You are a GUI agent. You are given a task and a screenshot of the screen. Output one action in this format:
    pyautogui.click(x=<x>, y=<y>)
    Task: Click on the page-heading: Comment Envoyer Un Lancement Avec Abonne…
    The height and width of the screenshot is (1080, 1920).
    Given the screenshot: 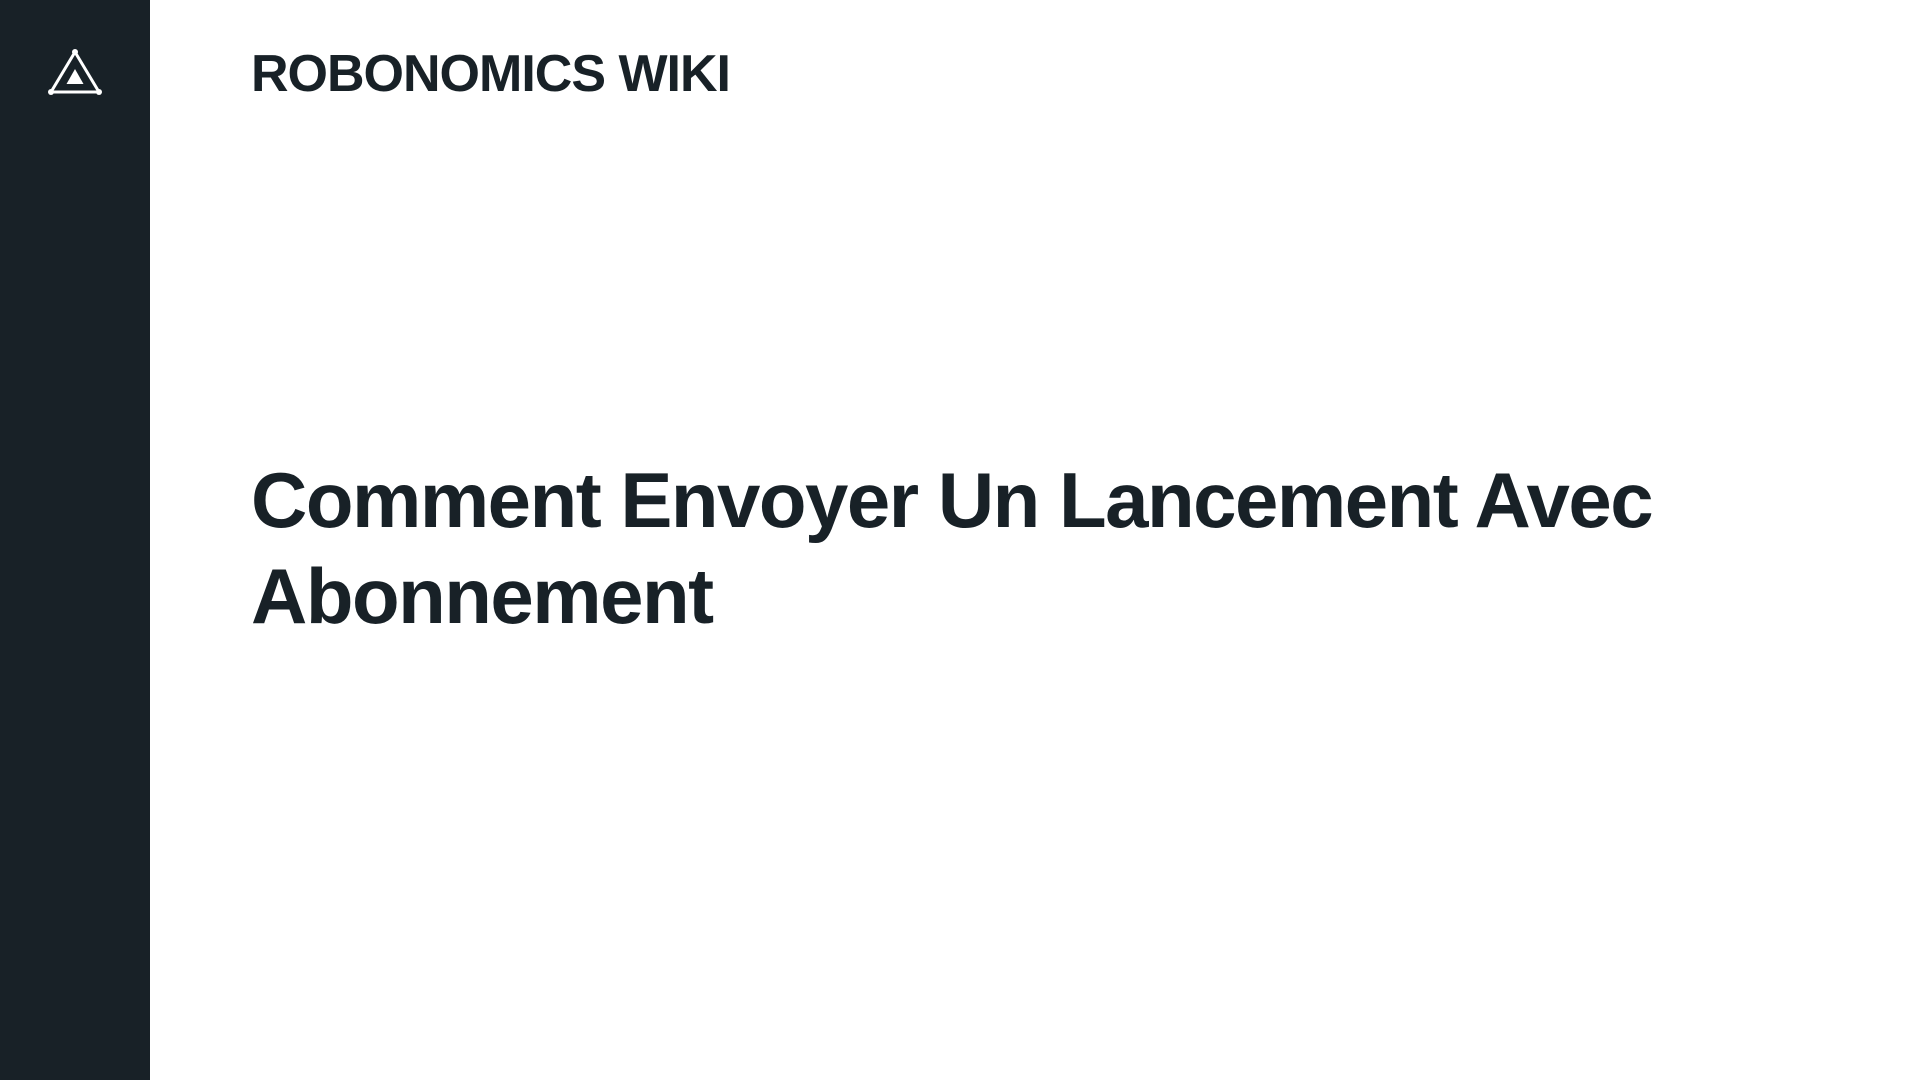 What is the action you would take?
    pyautogui.click(x=1021, y=548)
    